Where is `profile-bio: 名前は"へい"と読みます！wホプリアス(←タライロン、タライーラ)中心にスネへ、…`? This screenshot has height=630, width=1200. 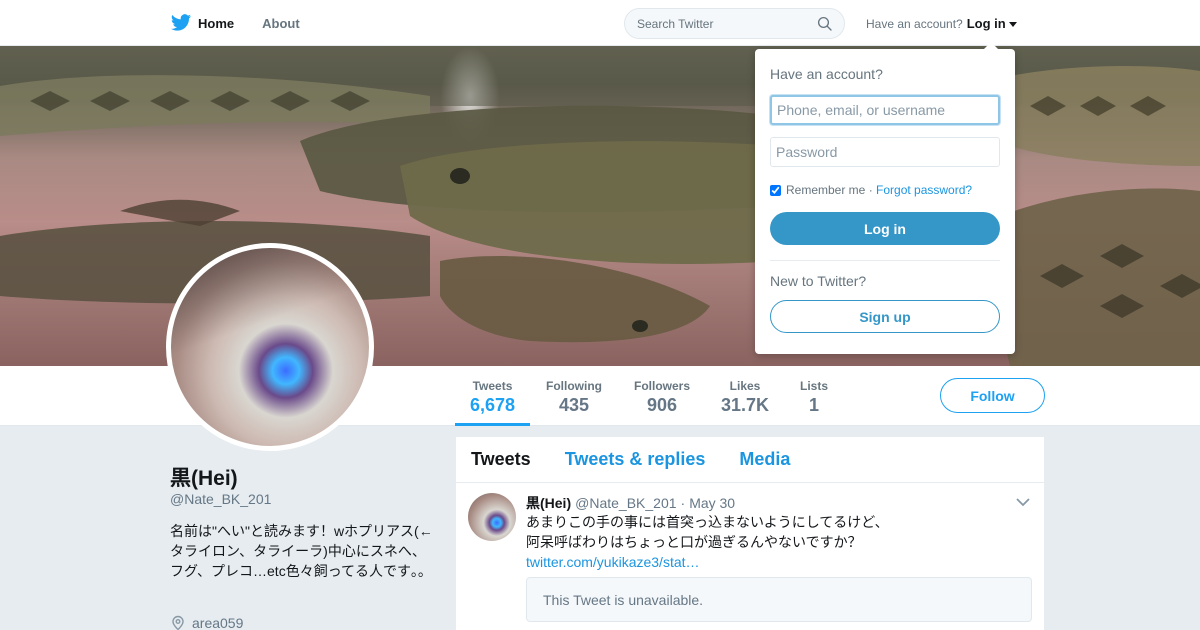
profile-bio: 名前は"へい"と読みます！wホプリアス(←タライロン、タライーラ)中心にスネへ、… is located at coordinates (301, 551).